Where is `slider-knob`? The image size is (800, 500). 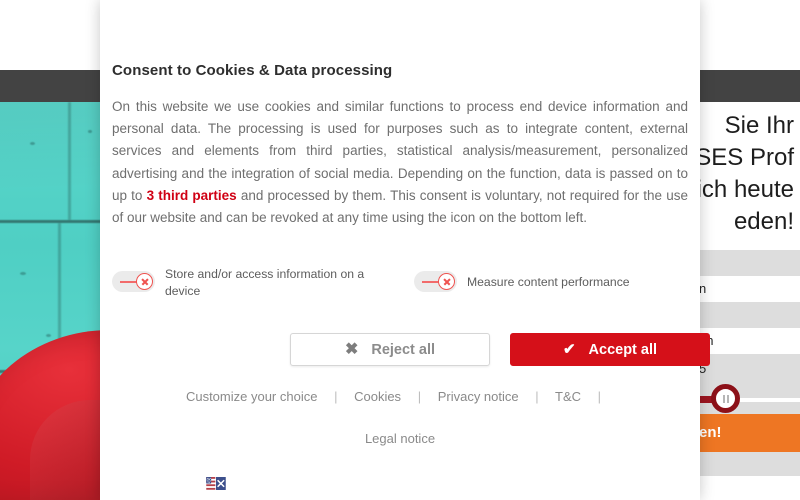 slider-knob is located at coordinates (725, 398).